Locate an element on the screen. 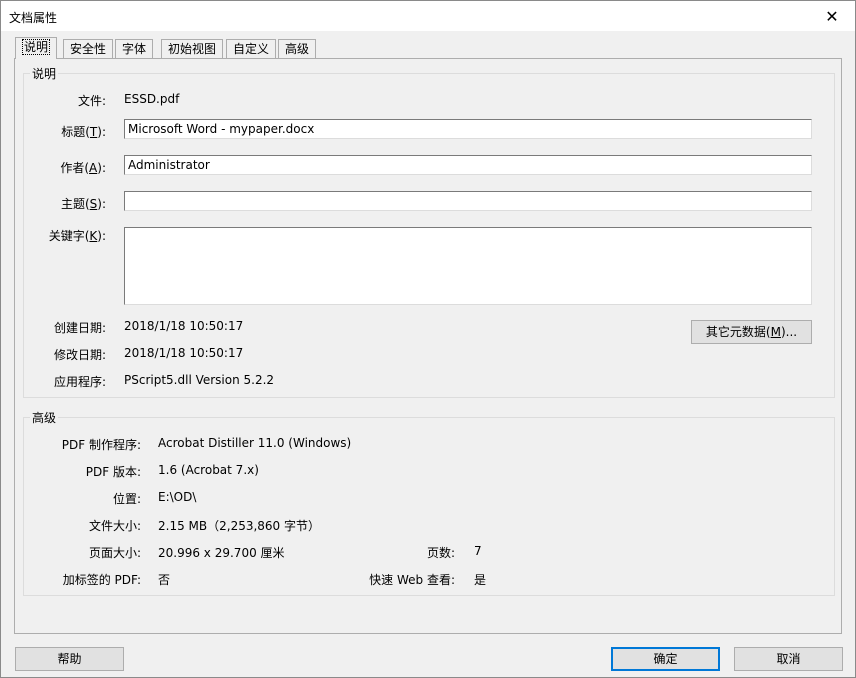 The width and height of the screenshot is (856, 678). tab-initial-view: 初始视图 is located at coordinates (192, 48).